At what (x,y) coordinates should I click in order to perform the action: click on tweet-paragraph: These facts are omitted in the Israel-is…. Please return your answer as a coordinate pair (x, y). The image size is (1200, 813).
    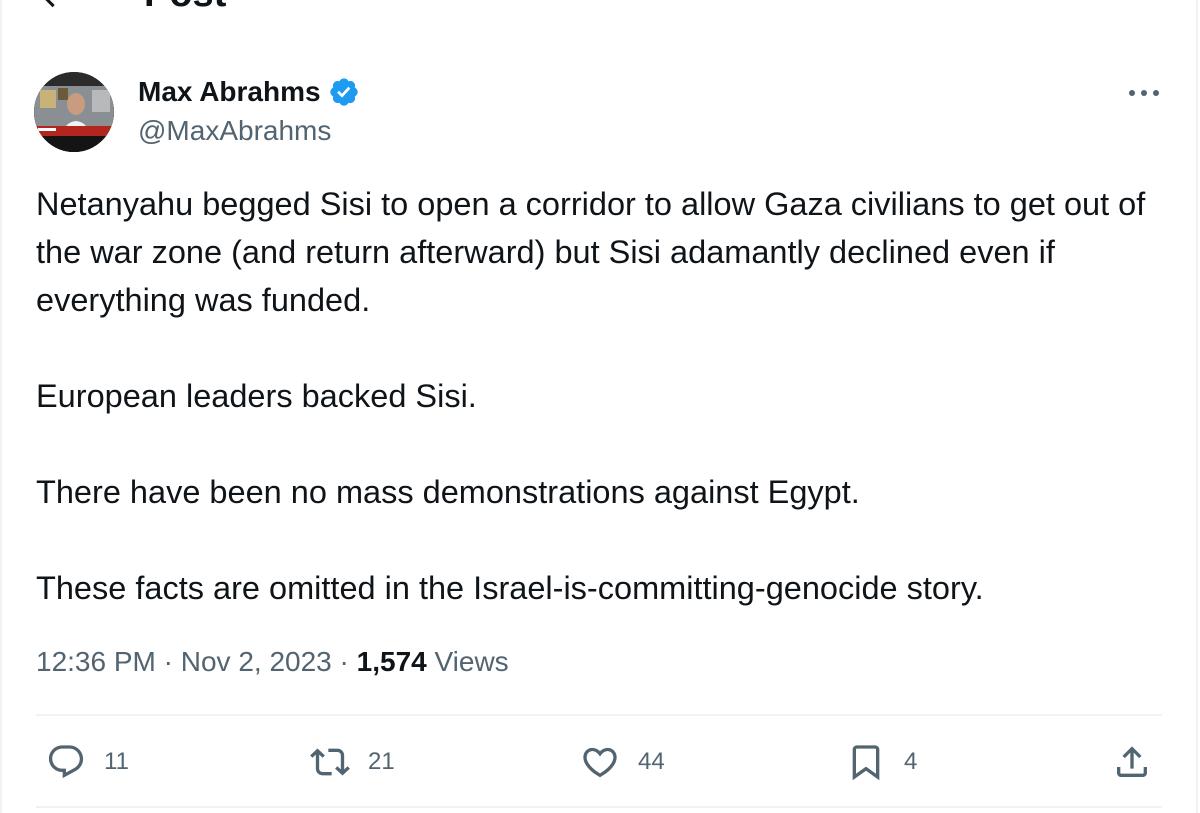
    Looking at the image, I should click on (510, 588).